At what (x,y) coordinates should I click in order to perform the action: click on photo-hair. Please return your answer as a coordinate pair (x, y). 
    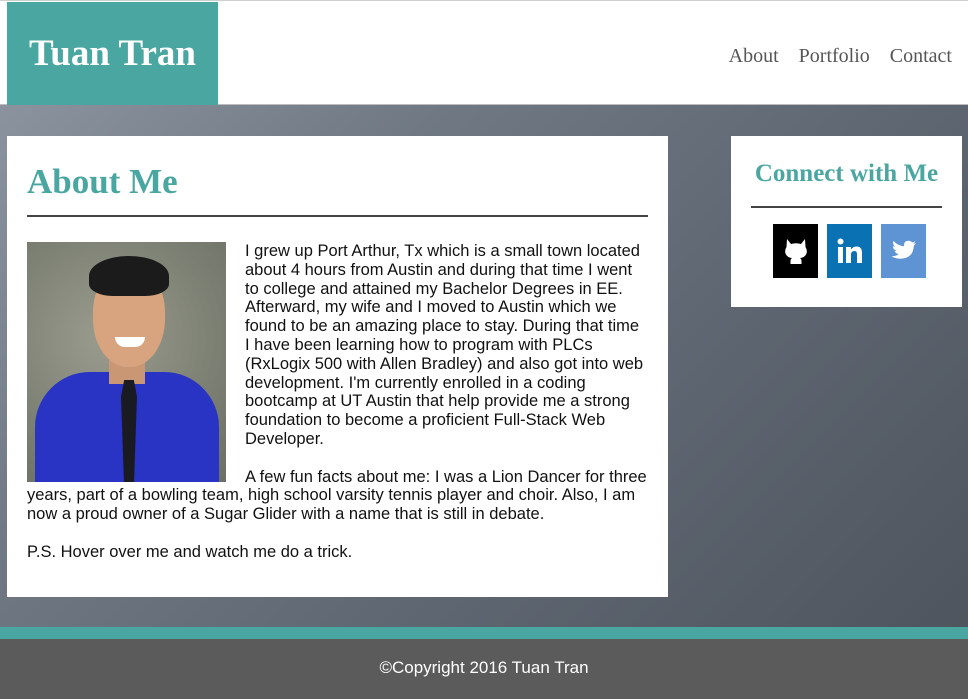
    Looking at the image, I should click on (129, 276).